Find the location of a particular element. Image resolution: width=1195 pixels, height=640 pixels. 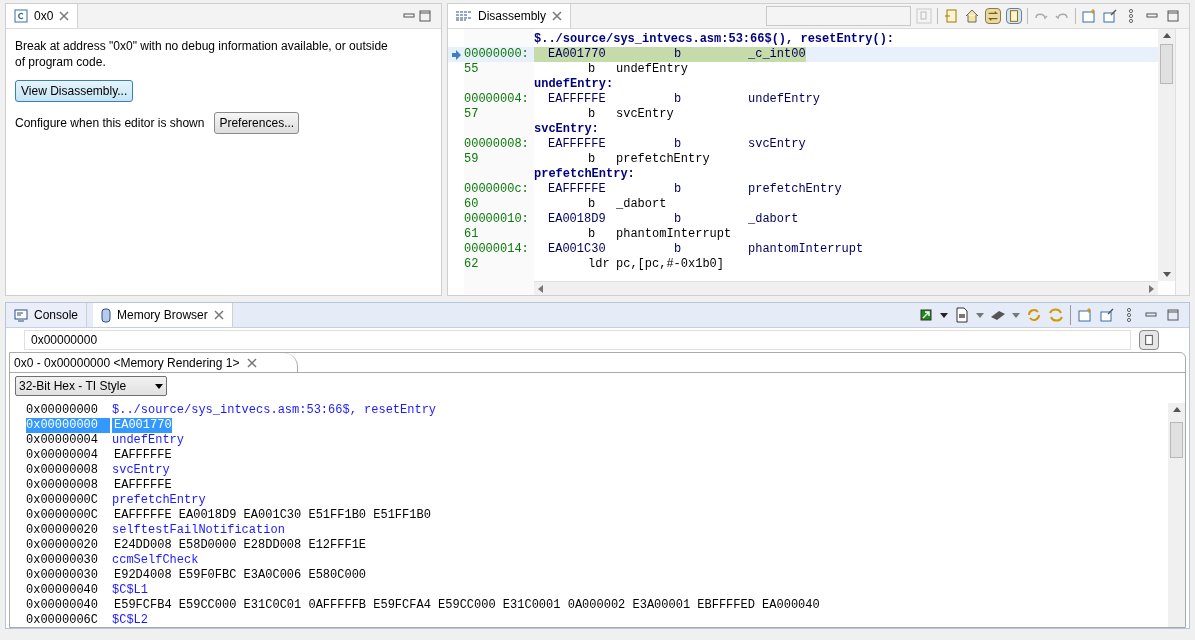

tab-label: 0x0 is located at coordinates (44, 16).